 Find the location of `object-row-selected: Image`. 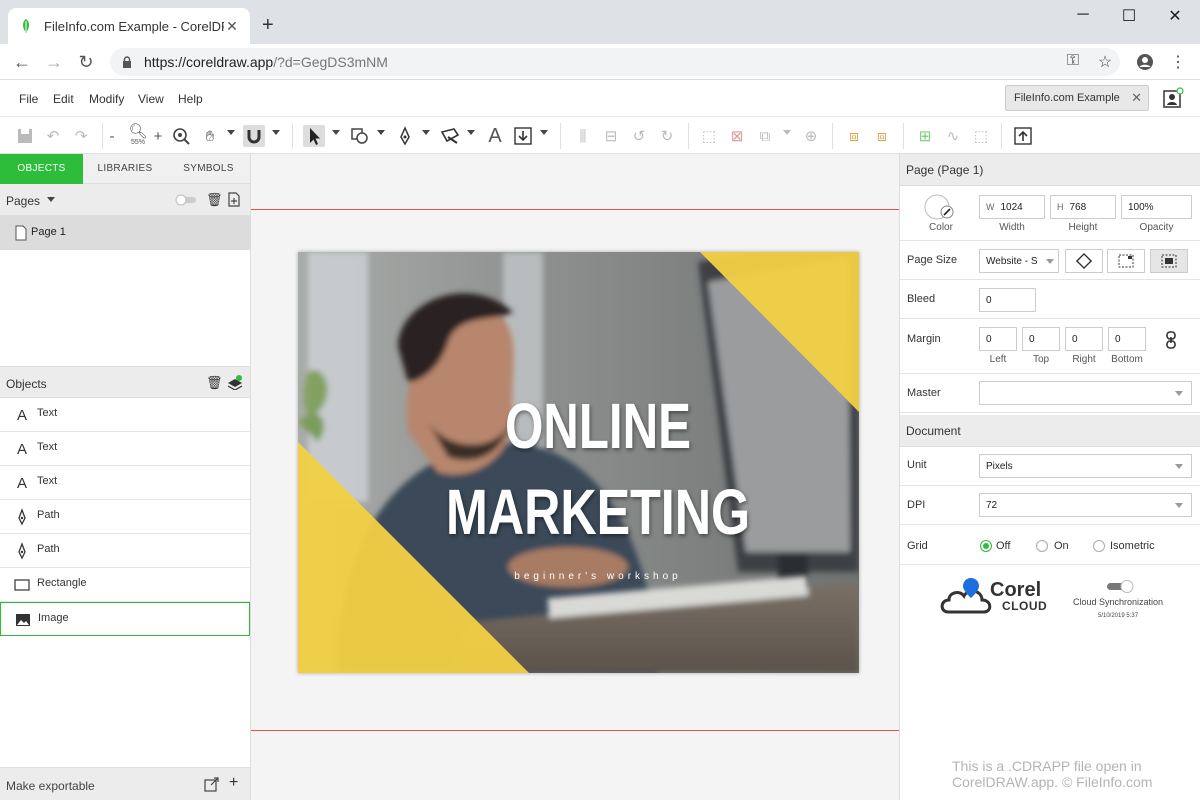

object-row-selected: Image is located at coordinates (125, 619).